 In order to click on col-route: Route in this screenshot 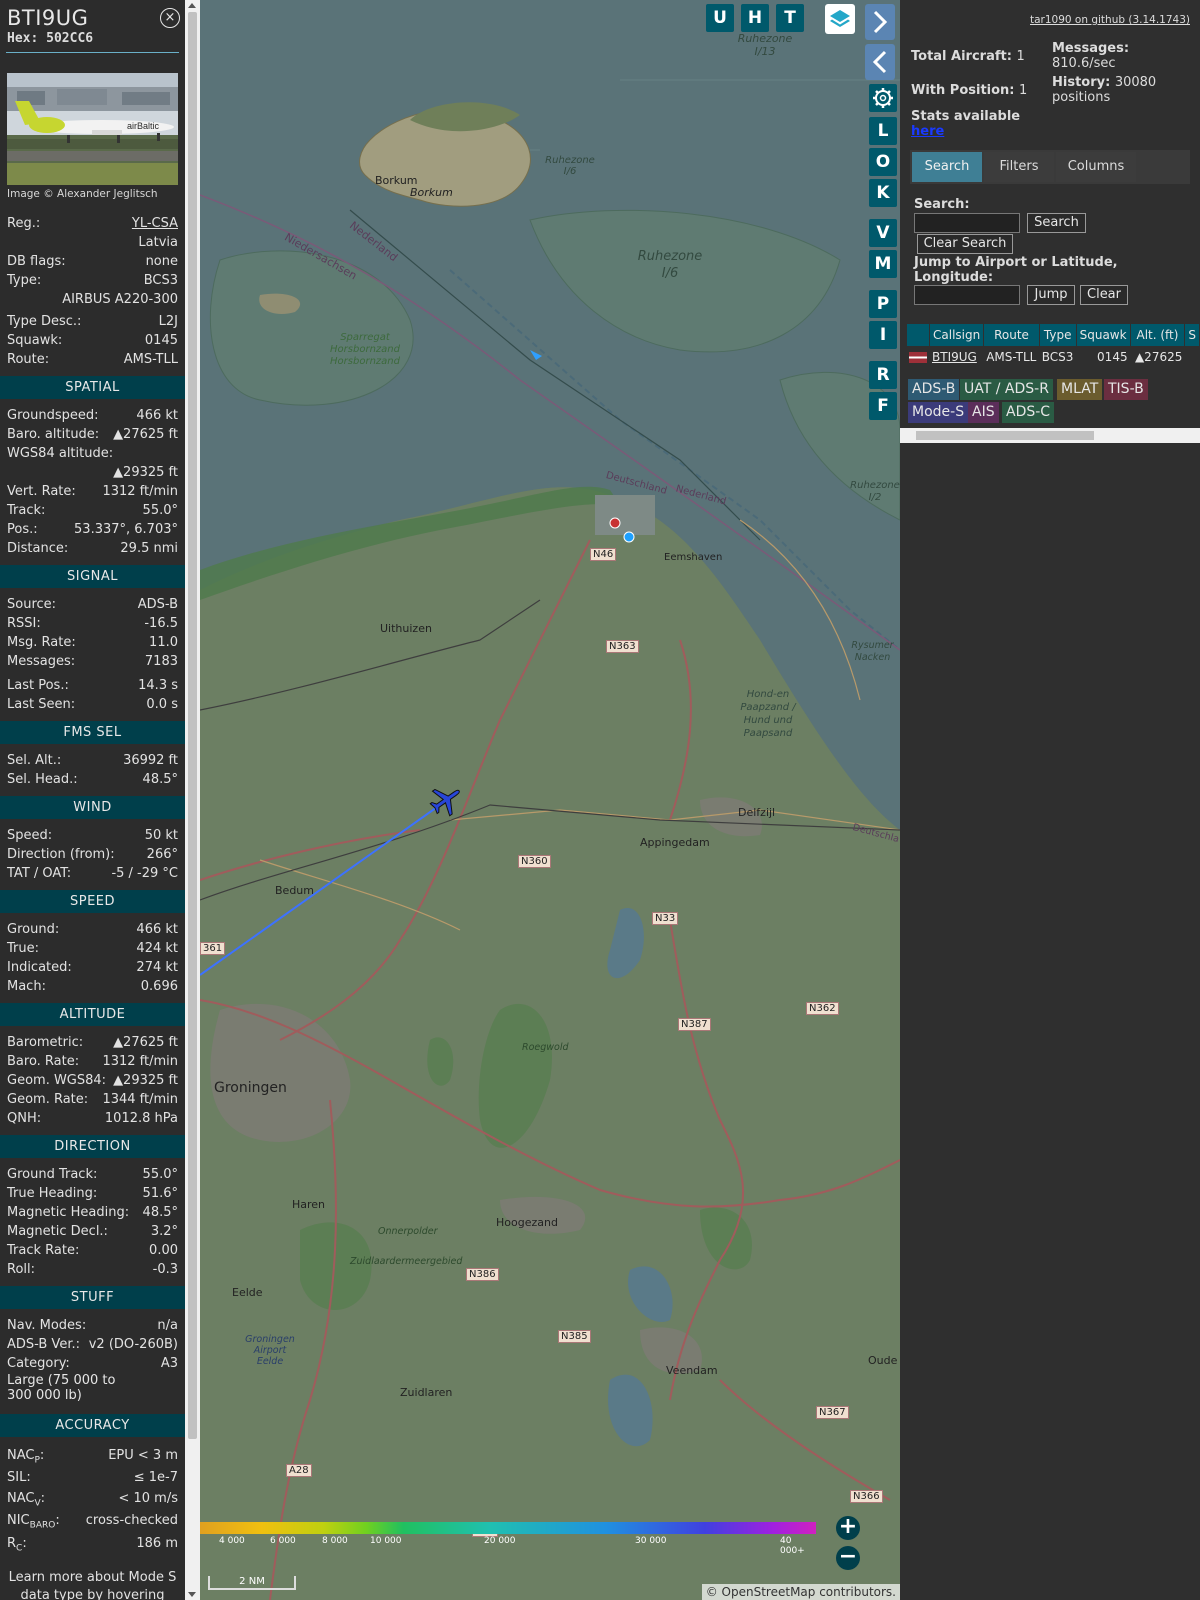, I will do `click(1011, 335)`.